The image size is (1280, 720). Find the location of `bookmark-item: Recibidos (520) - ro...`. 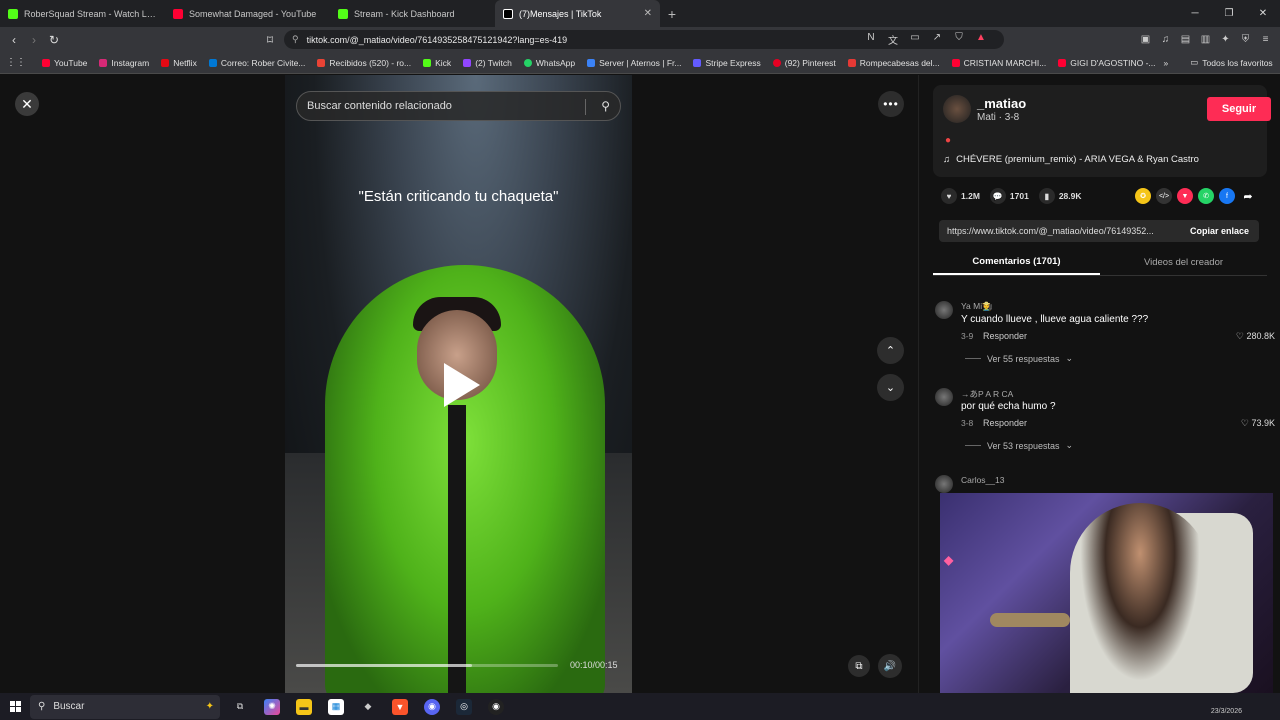

bookmark-item: Recibidos (520) - ro... is located at coordinates (364, 63).